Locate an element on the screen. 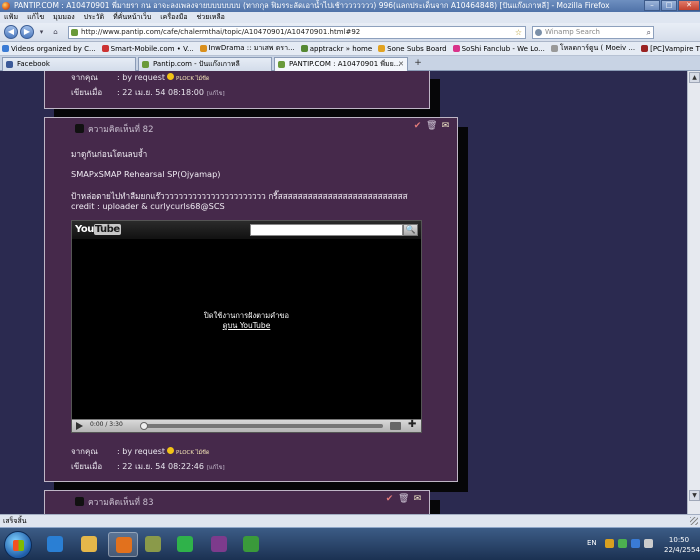 This screenshot has width=700, height=560. tab-facebook: Facebook is located at coordinates (69, 64).